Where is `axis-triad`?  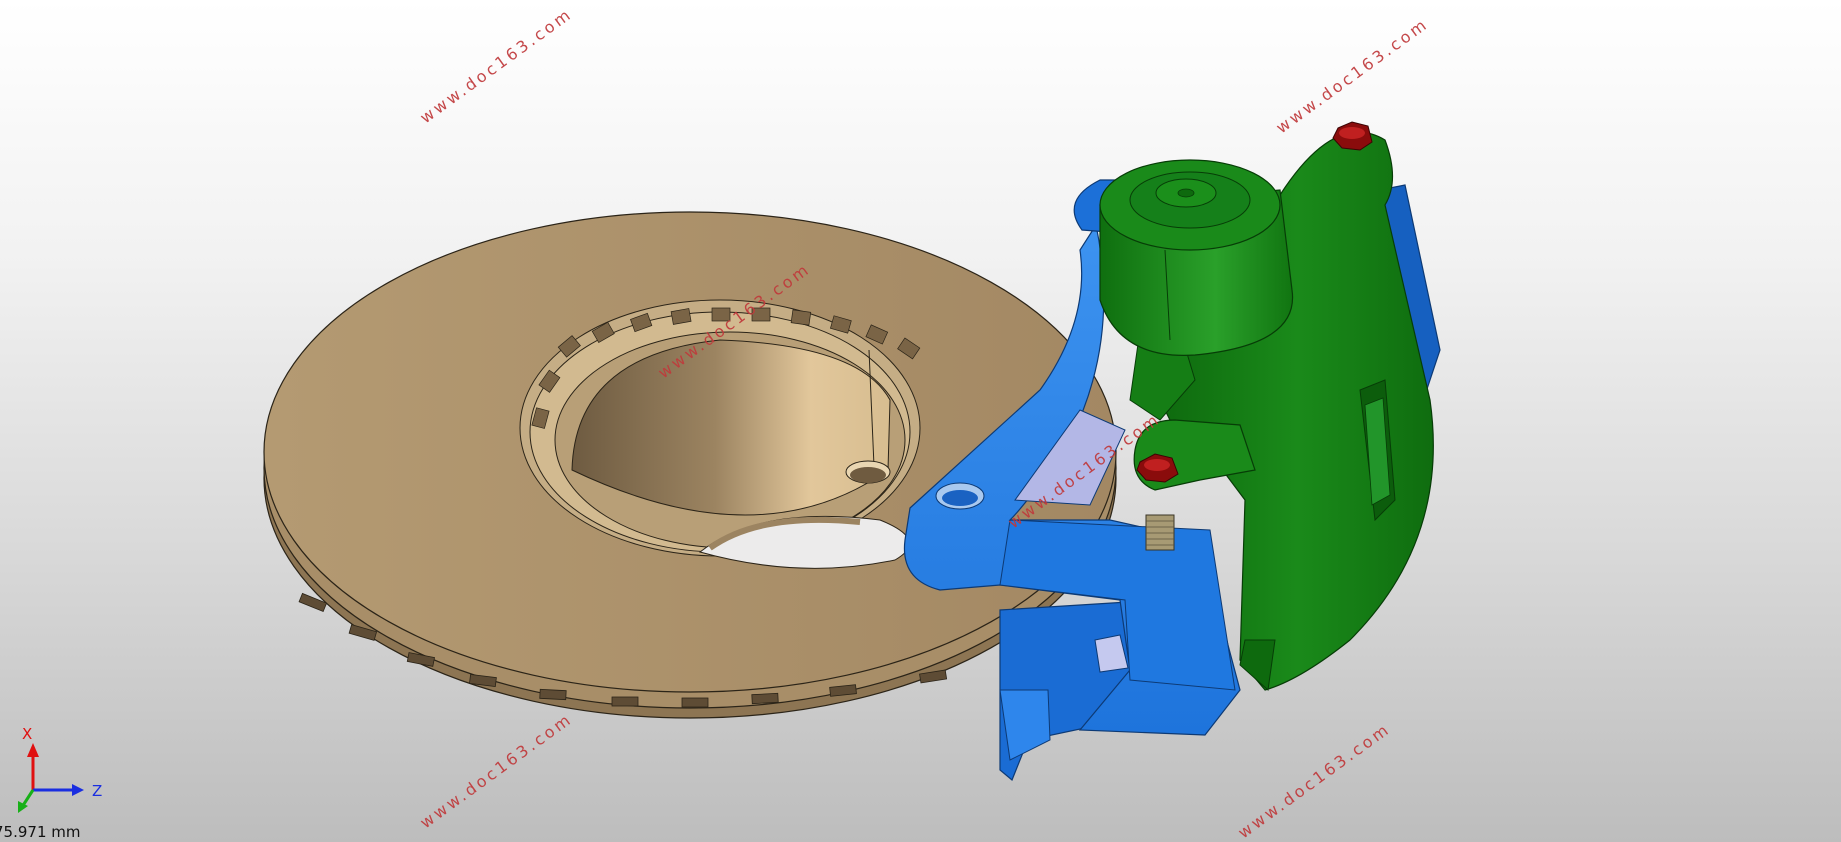 axis-triad is located at coordinates (51, 778).